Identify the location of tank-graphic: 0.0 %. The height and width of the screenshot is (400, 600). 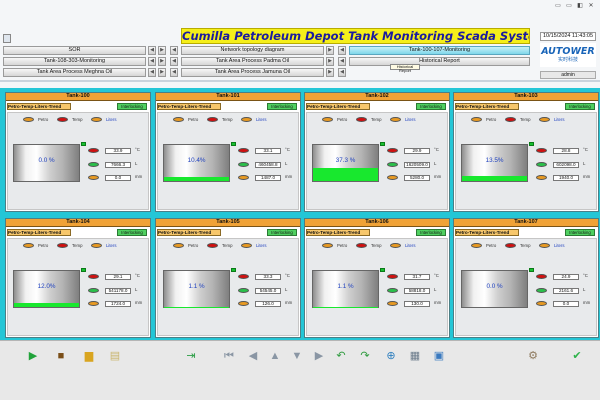
(46, 163).